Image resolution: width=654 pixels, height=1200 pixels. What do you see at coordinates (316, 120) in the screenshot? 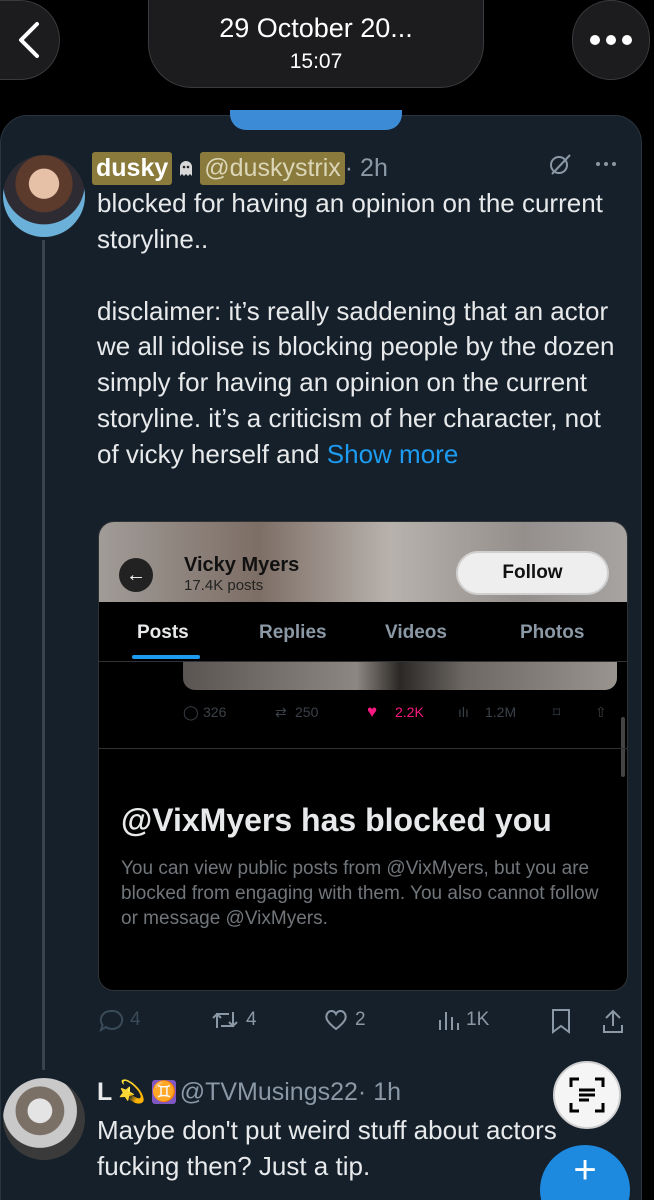
I see `previous-media-tab` at bounding box center [316, 120].